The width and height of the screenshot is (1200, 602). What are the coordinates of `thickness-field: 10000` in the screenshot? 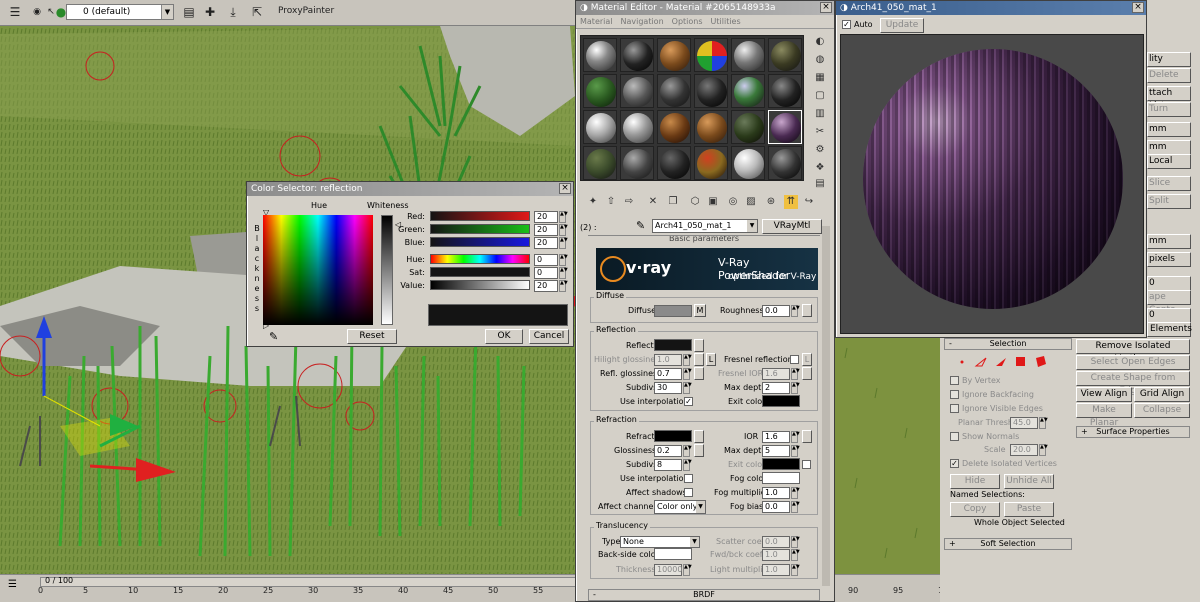 It's located at (668, 570).